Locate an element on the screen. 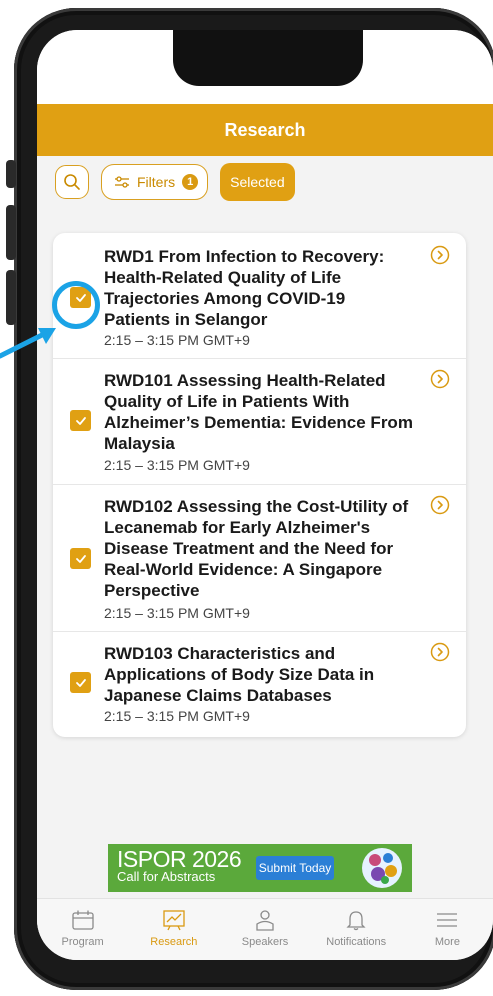 This screenshot has height=996, width=493. banner-title: ISPOR 2026 is located at coordinates (179, 859).